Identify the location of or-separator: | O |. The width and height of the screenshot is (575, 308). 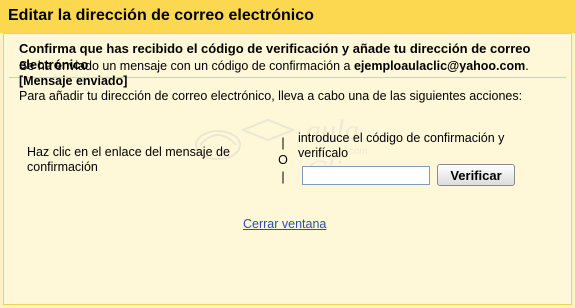
(283, 160).